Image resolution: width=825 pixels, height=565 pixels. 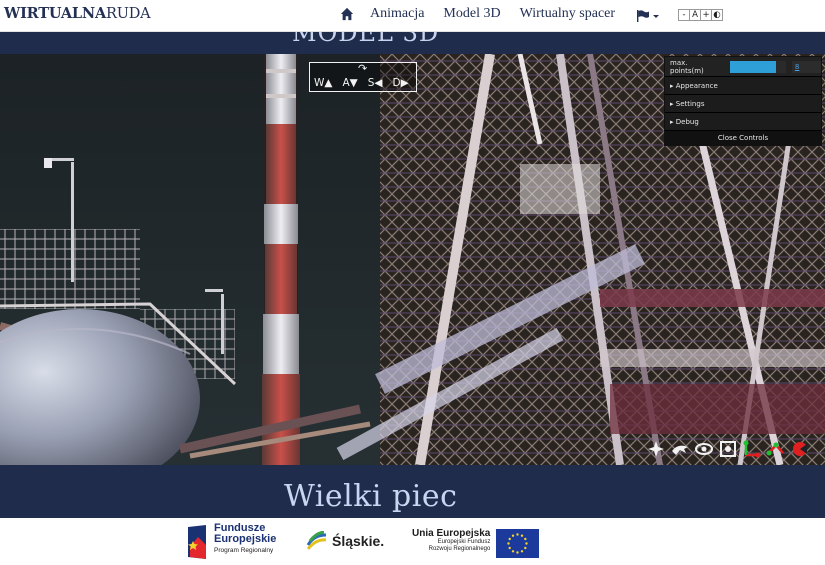 What do you see at coordinates (366, 39) in the screenshot?
I see `cut-off-heading: MODEL 3D` at bounding box center [366, 39].